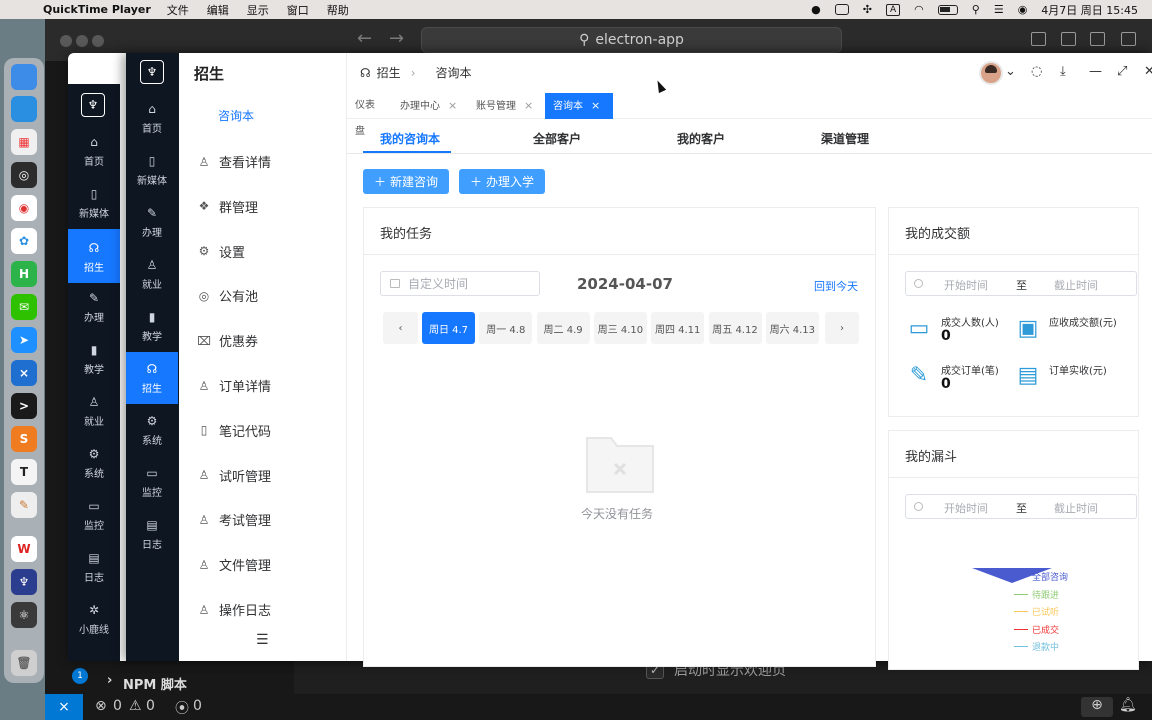  What do you see at coordinates (152, 433) in the screenshot?
I see `rail-item-6: ⚙ 系统` at bounding box center [152, 433].